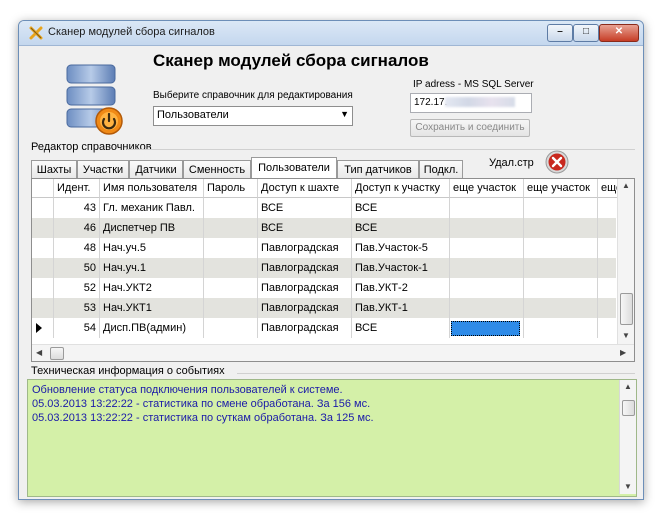 This screenshot has height=524, width=662. What do you see at coordinates (378, 169) in the screenshot?
I see `tab-sensor-types: Тип датчиков` at bounding box center [378, 169].